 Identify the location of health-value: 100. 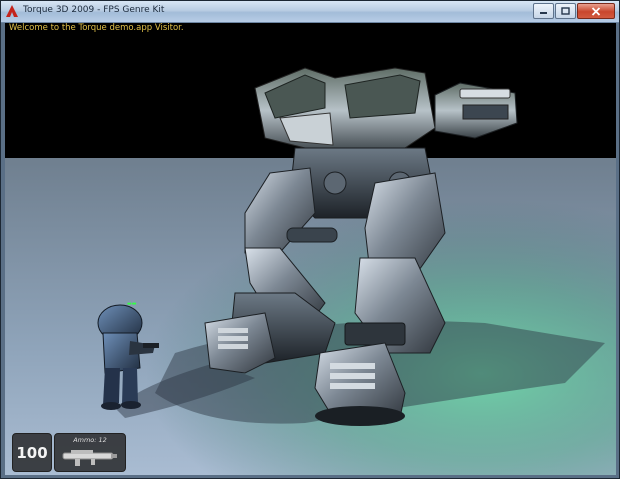
(32, 452).